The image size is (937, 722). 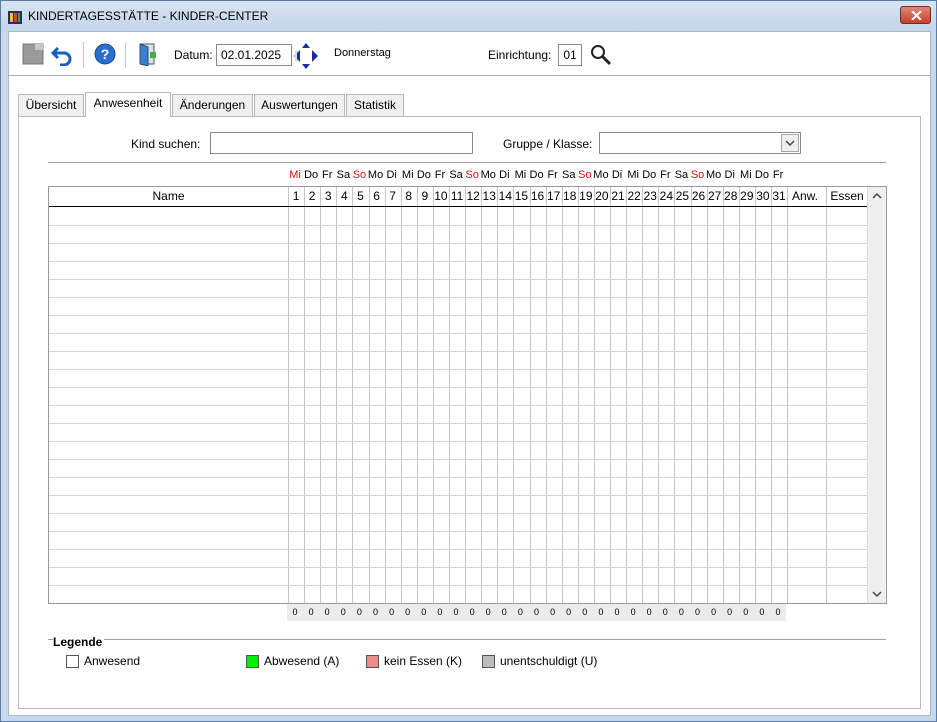 What do you see at coordinates (763, 197) in the screenshot?
I see `day-column-header: 30` at bounding box center [763, 197].